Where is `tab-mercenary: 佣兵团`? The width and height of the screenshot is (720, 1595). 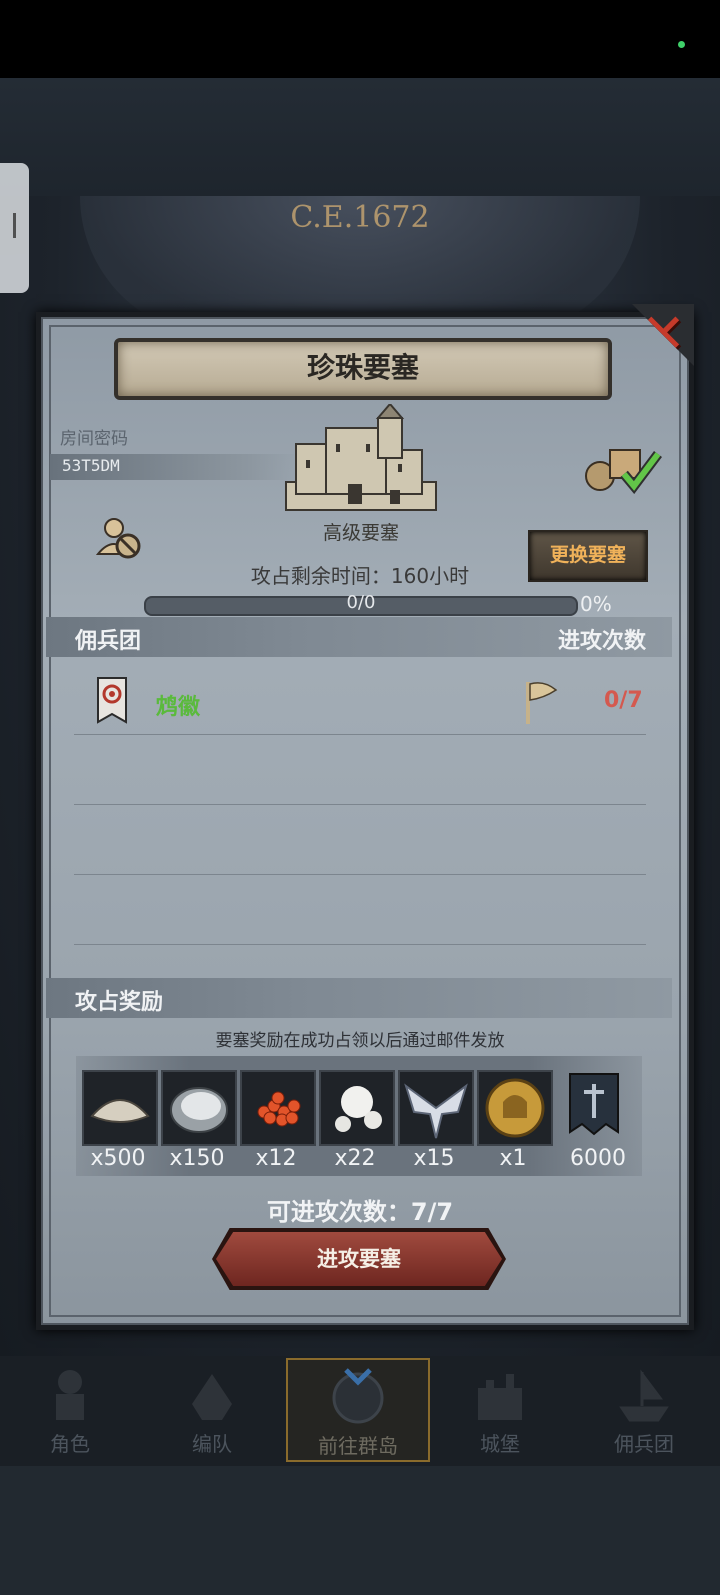 tab-mercenary: 佣兵团 is located at coordinates (644, 1408).